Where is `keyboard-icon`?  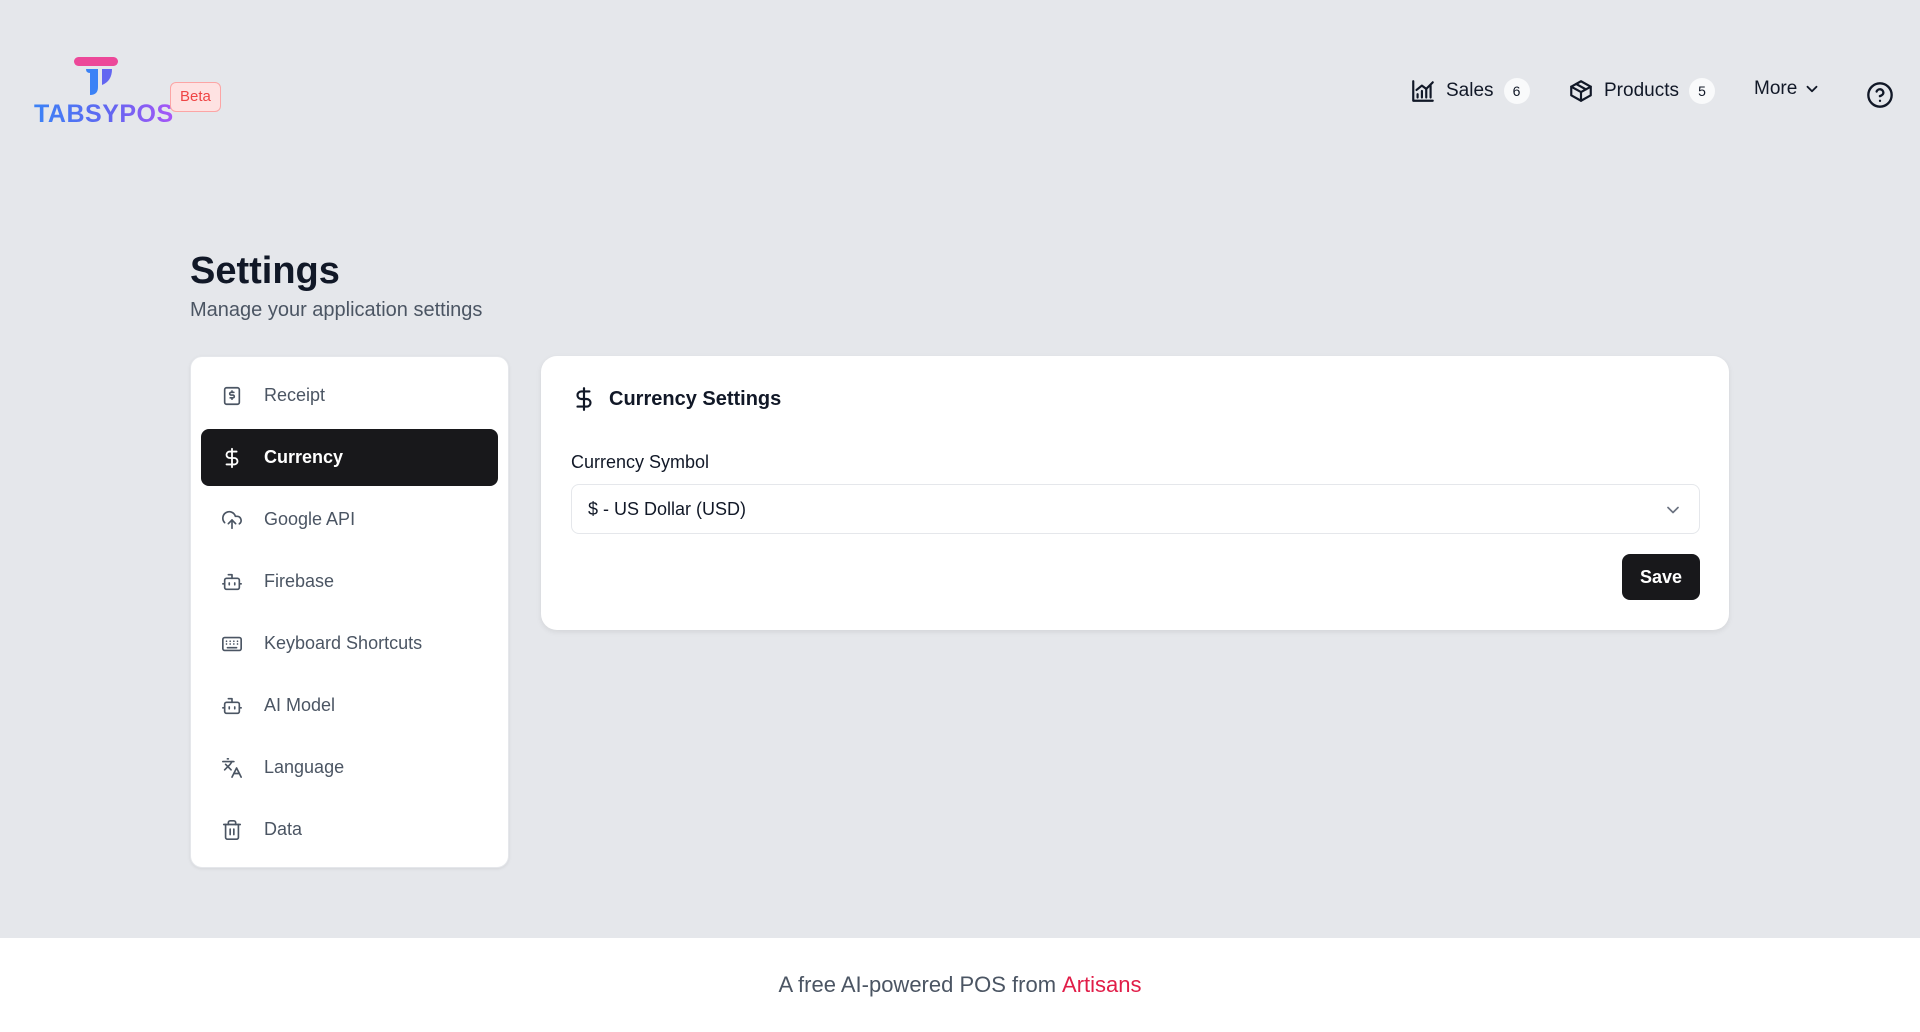
keyboard-icon is located at coordinates (232, 644).